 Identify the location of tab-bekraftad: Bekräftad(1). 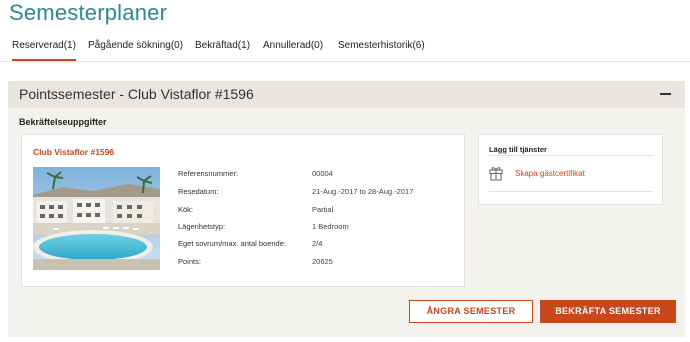
(222, 45).